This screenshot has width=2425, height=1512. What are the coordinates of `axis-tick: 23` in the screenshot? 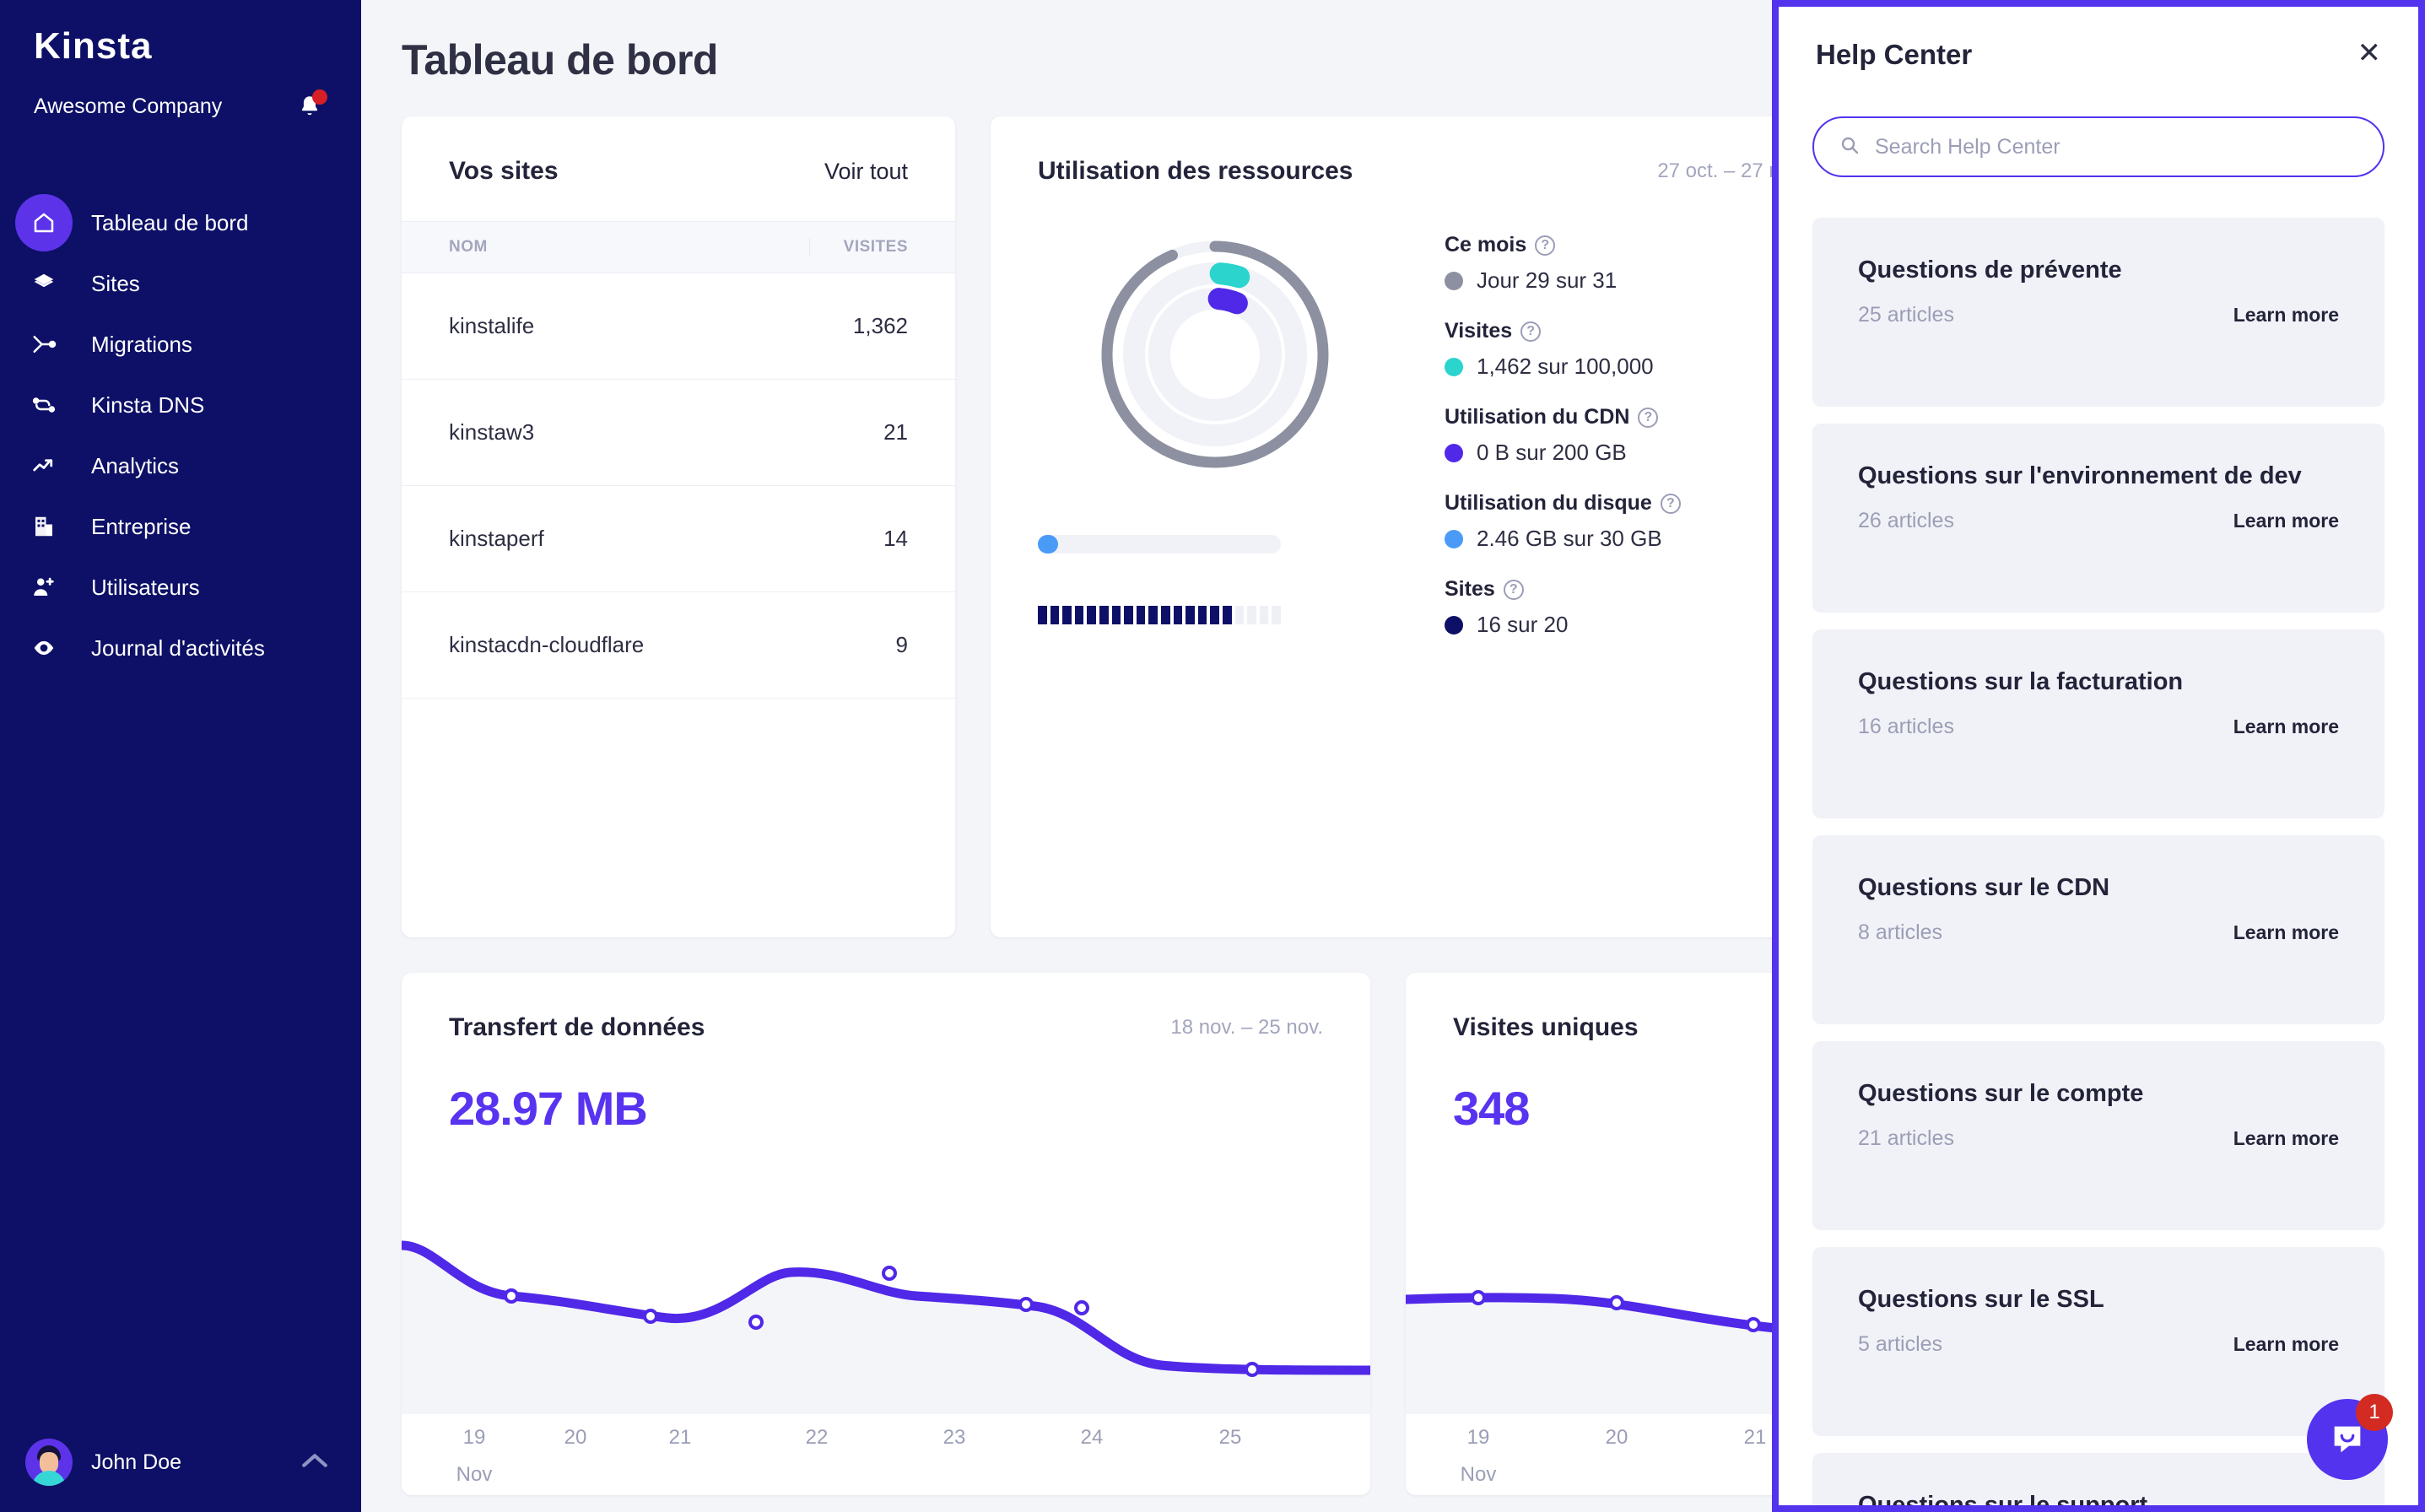 It's located at (954, 1437).